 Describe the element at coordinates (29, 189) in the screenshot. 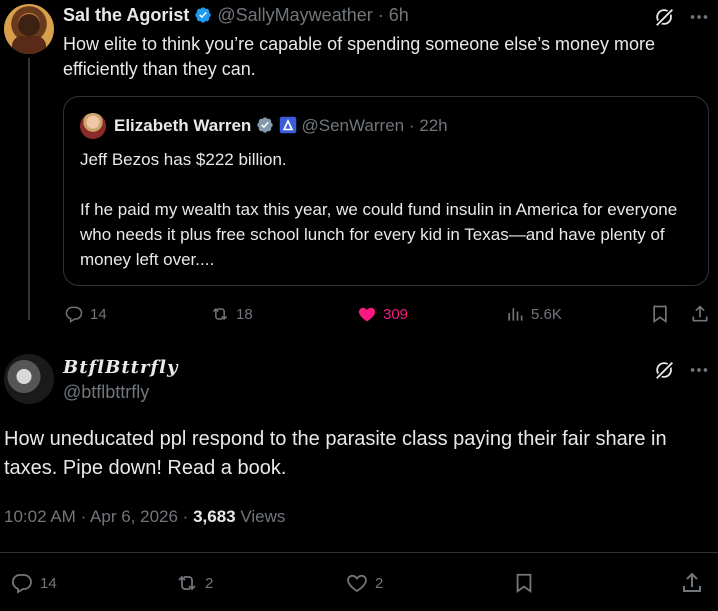

I see `thread-line` at that location.